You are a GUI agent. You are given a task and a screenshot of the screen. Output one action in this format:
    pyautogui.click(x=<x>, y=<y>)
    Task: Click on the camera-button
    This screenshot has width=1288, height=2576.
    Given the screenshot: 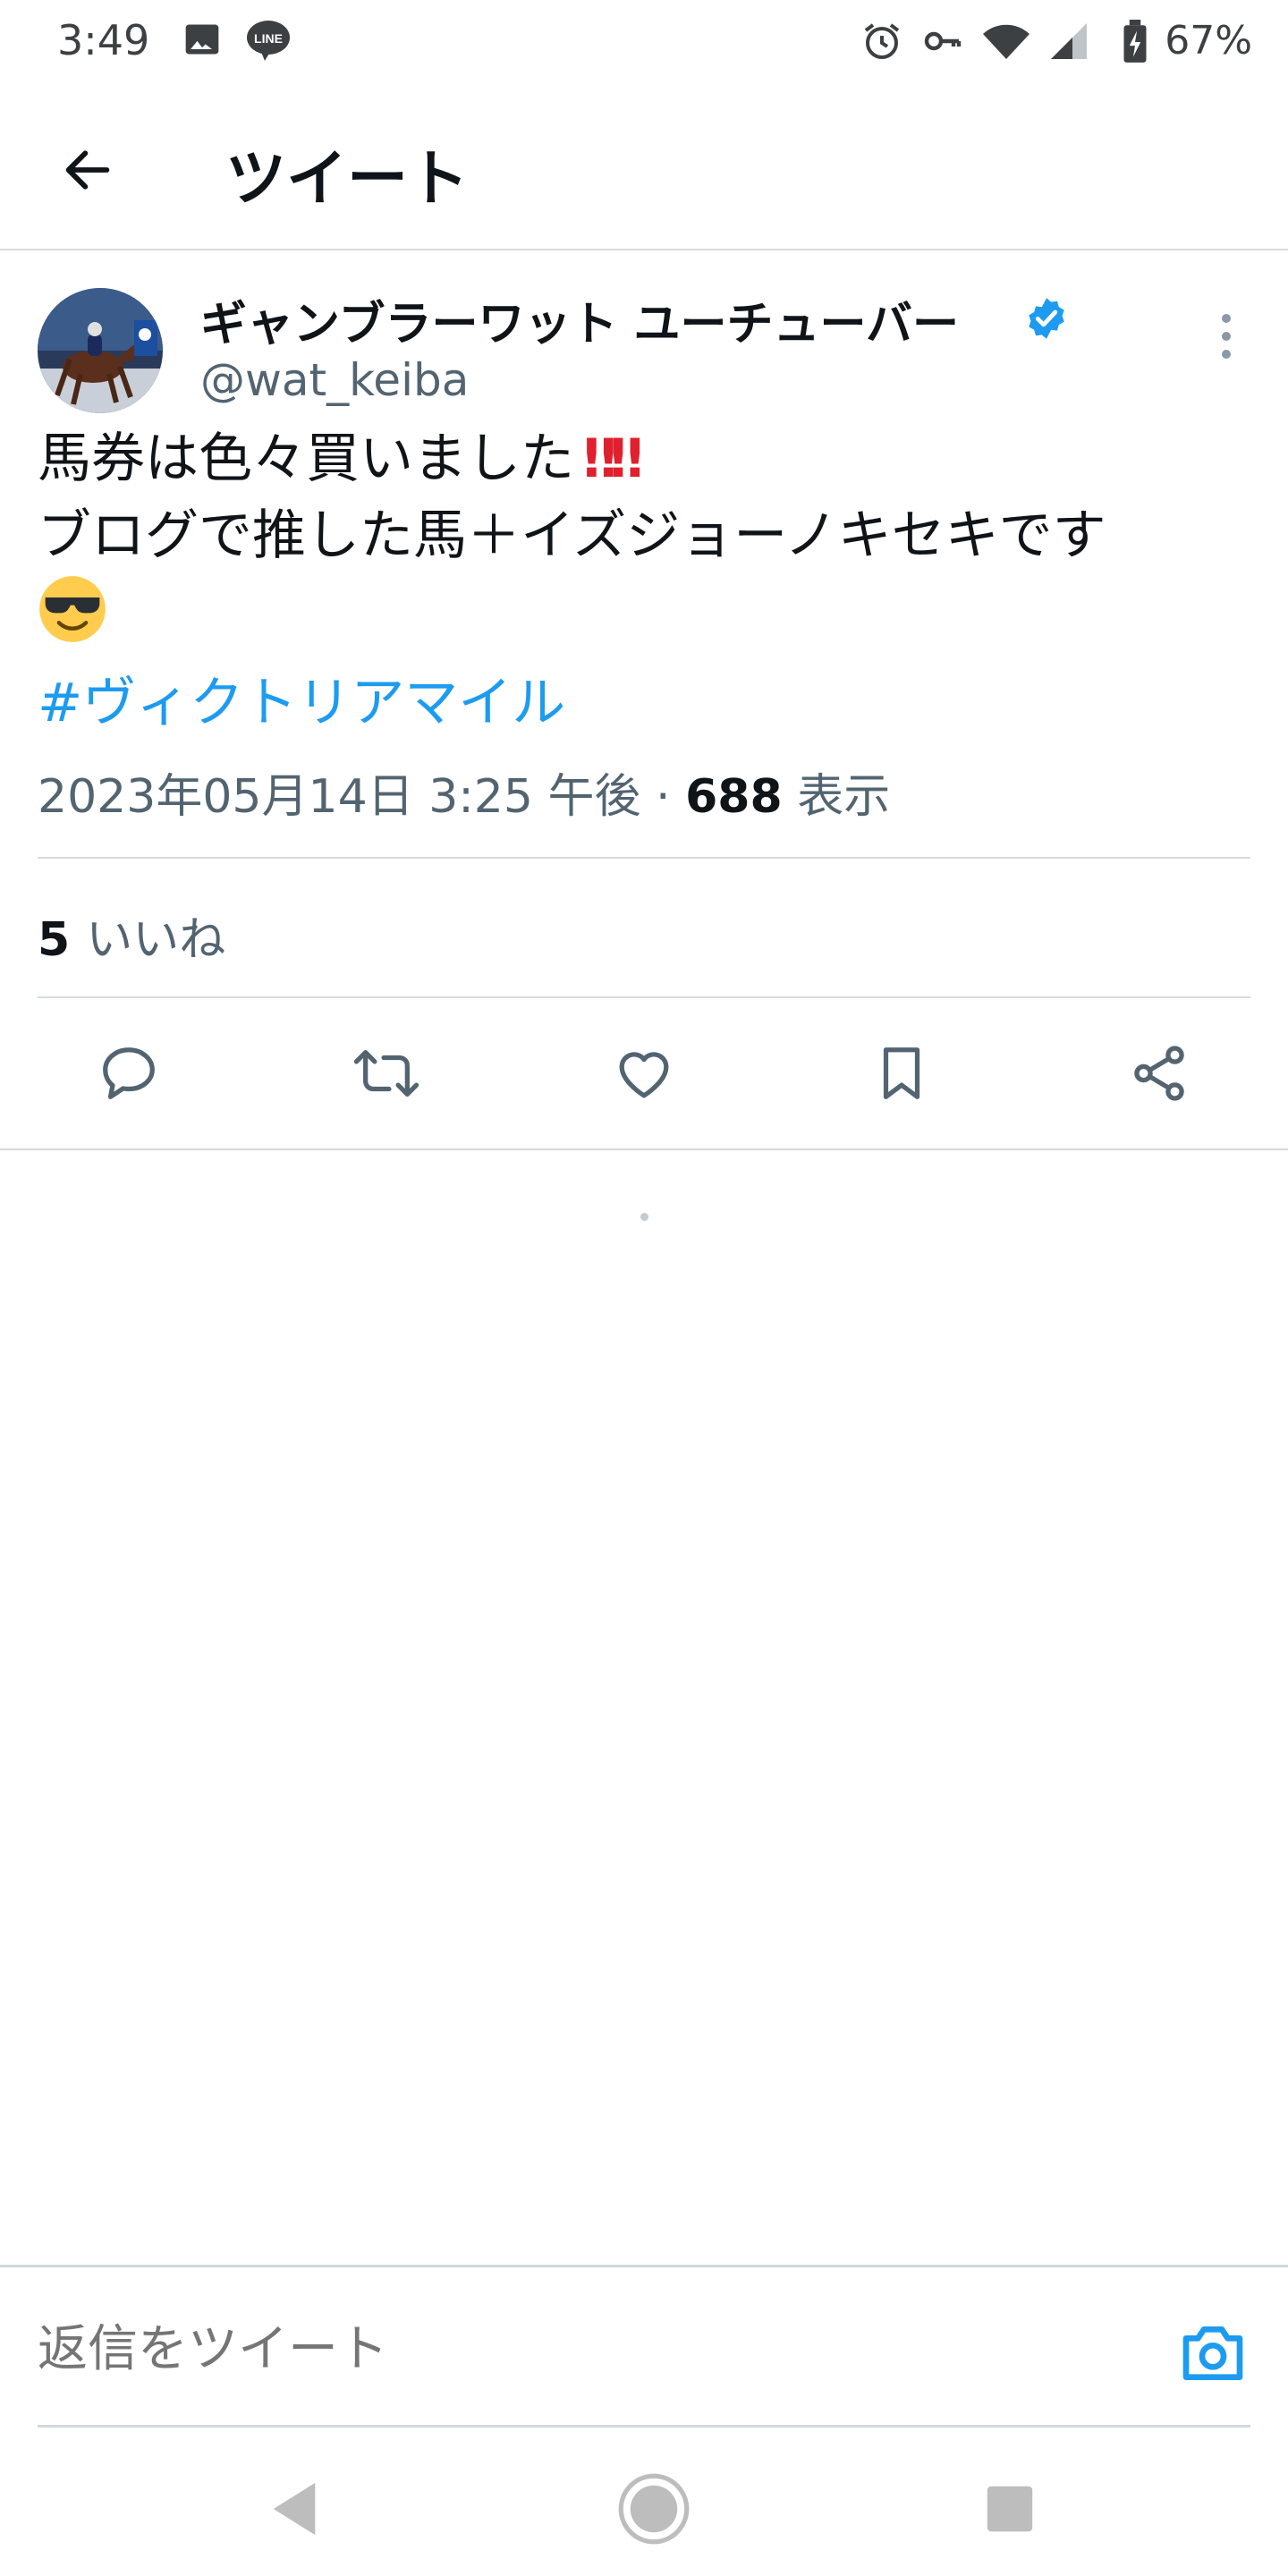 What is the action you would take?
    pyautogui.click(x=1213, y=2353)
    